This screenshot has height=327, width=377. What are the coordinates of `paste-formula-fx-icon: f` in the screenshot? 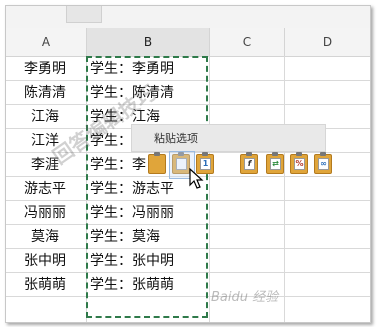 It's located at (249, 164).